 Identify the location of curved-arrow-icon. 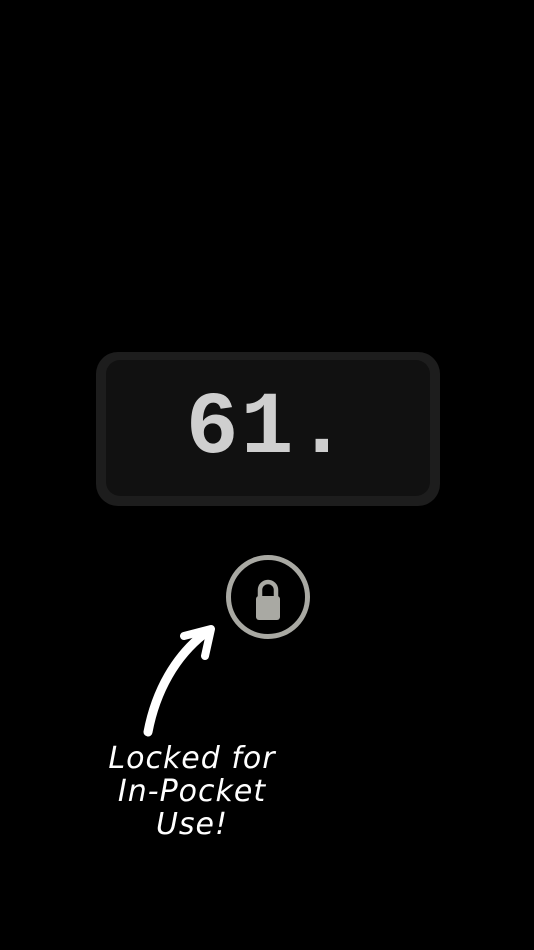
(179, 681).